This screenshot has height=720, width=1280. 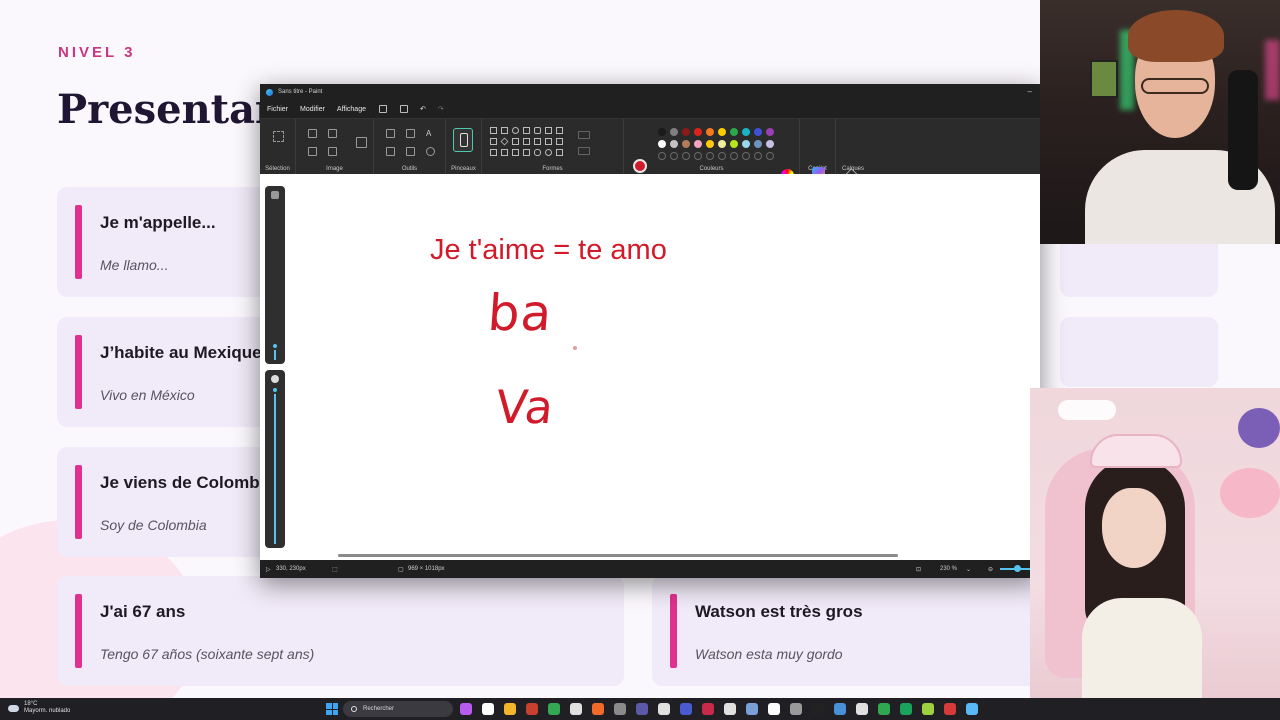 What do you see at coordinates (398, 709) in the screenshot?
I see `taskbar-search: Rechercher` at bounding box center [398, 709].